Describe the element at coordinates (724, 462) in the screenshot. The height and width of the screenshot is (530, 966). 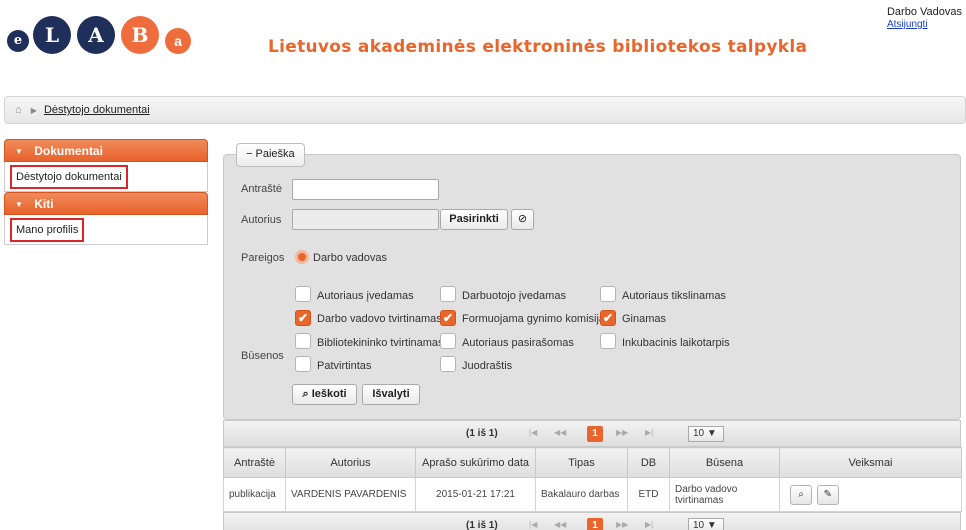
I see `column-header: Būsena` at that location.